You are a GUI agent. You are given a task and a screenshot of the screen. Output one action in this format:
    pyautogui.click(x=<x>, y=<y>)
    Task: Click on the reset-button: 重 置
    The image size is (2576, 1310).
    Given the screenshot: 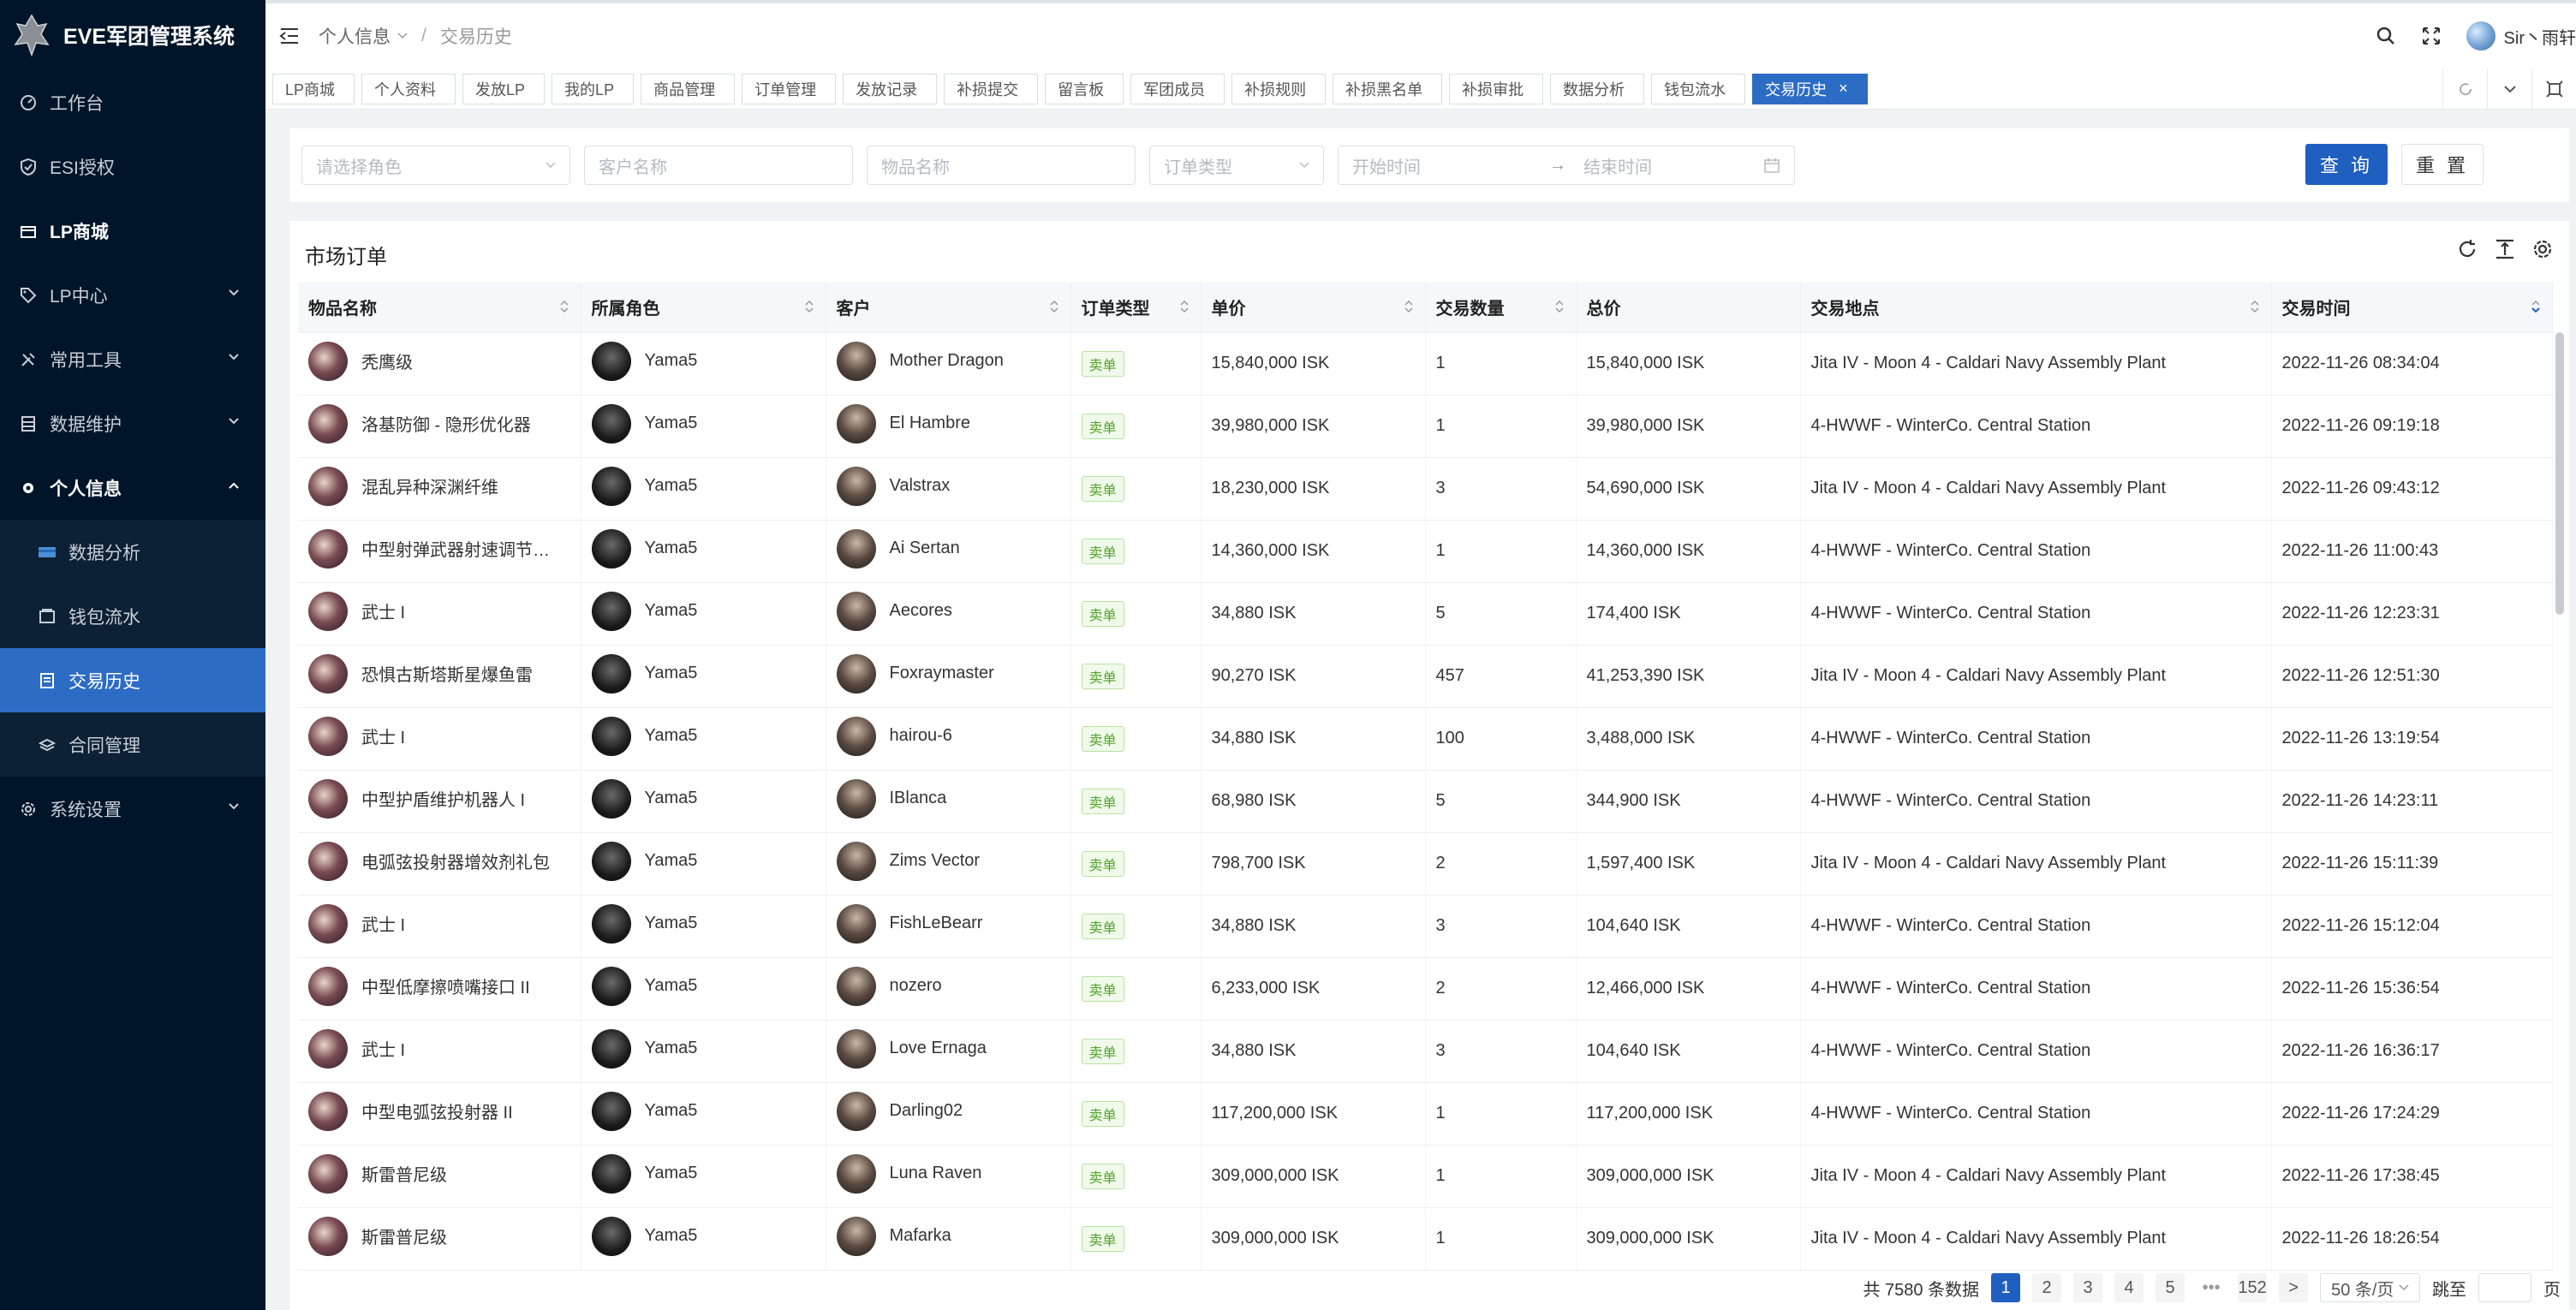 What is the action you would take?
    pyautogui.click(x=2443, y=164)
    